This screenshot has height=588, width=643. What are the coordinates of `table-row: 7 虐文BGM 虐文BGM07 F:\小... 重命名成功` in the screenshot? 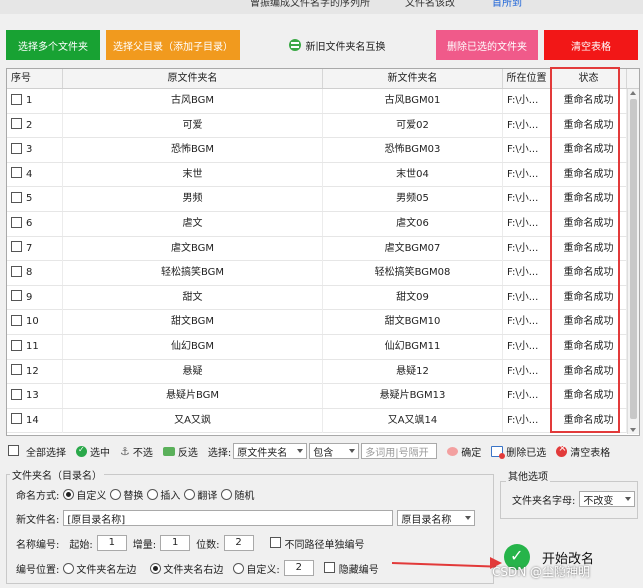 It's located at (317, 249).